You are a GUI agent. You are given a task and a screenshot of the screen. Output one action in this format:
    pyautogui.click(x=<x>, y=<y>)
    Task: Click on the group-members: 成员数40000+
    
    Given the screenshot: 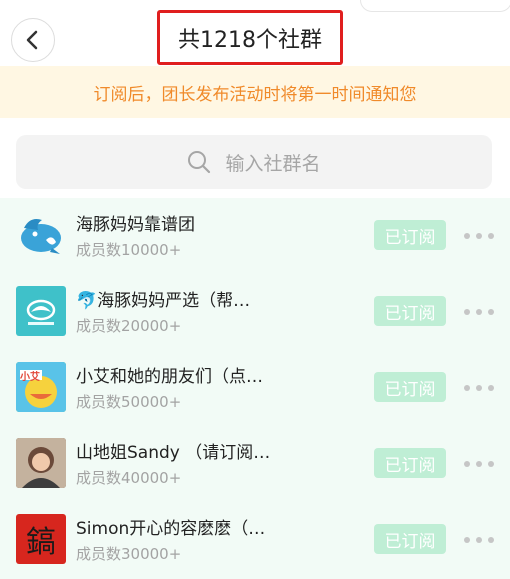 What is the action you would take?
    pyautogui.click(x=129, y=478)
    